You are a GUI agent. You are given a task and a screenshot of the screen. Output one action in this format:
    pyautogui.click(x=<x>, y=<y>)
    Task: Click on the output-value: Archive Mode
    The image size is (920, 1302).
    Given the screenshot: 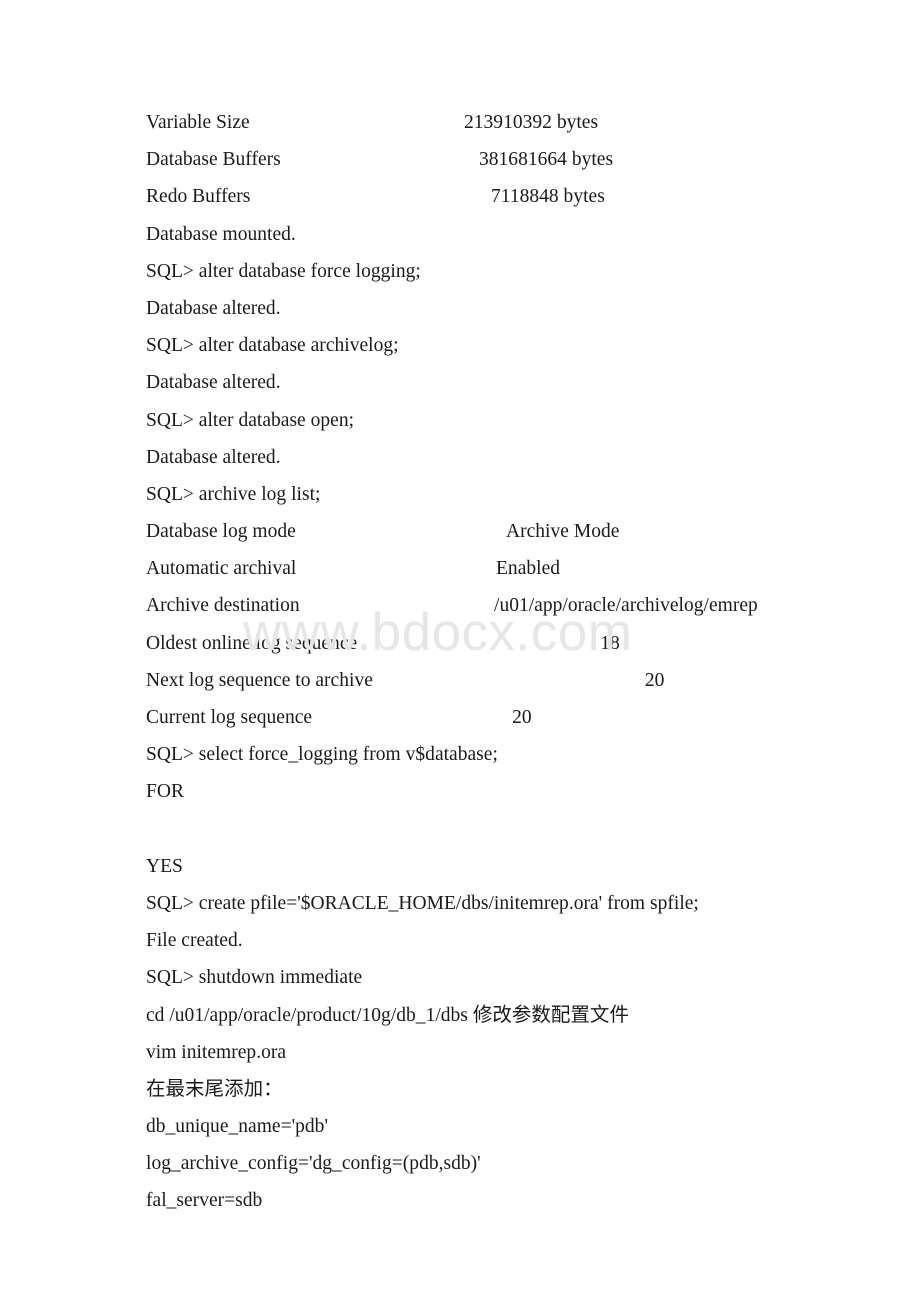 What is the action you would take?
    pyautogui.click(x=563, y=532)
    